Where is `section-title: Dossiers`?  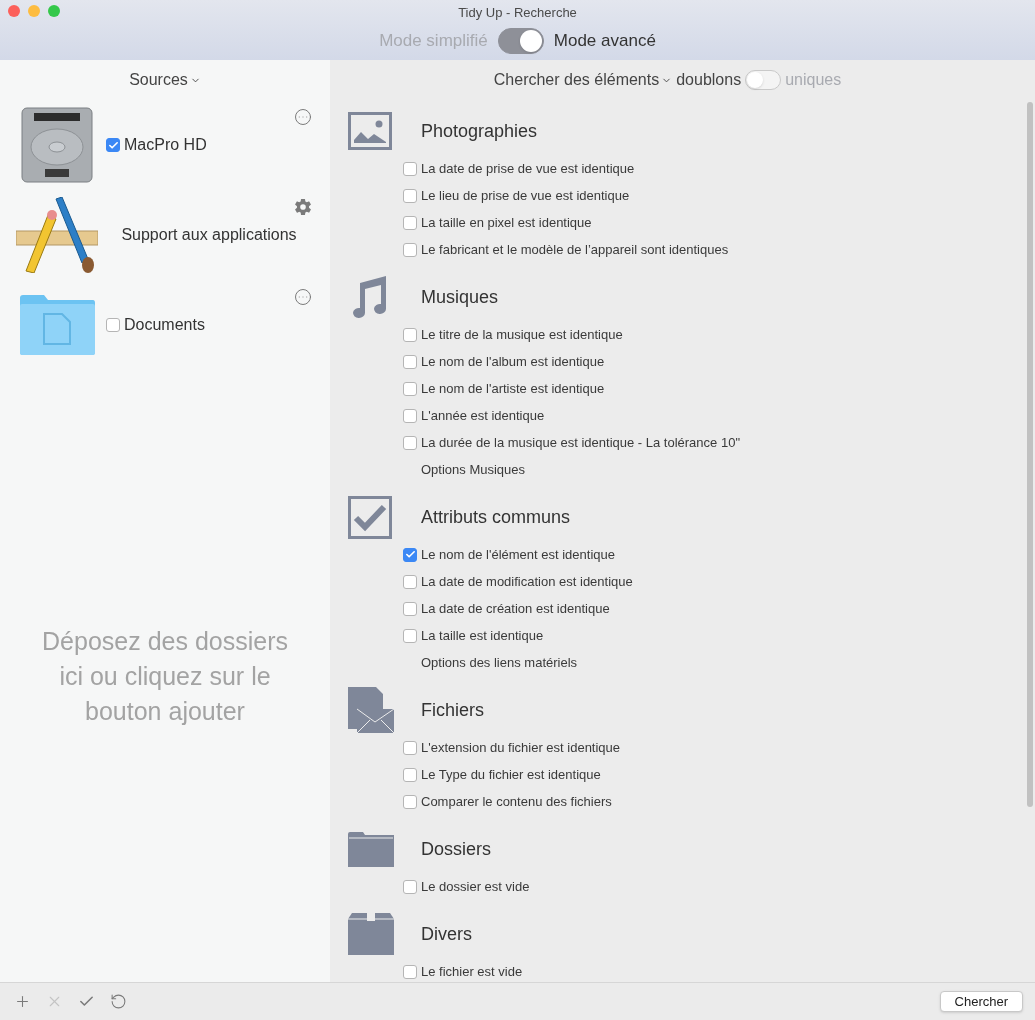 section-title: Dossiers is located at coordinates (456, 849).